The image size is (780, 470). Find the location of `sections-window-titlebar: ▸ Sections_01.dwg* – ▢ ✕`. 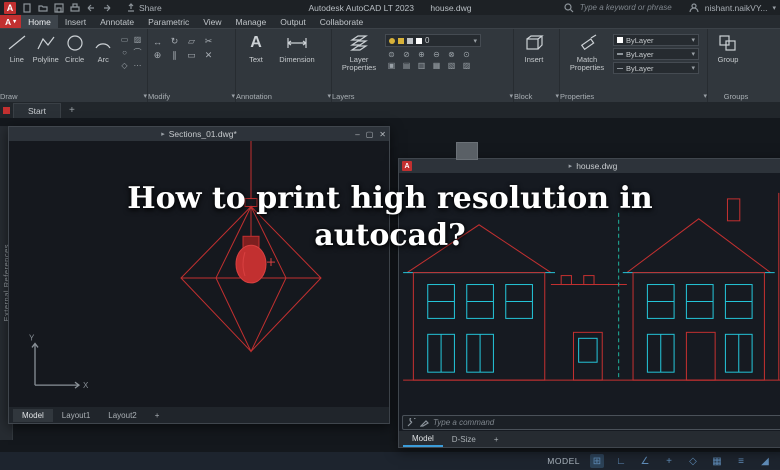

sections-window-titlebar: ▸ Sections_01.dwg* – ▢ ✕ is located at coordinates (199, 134).